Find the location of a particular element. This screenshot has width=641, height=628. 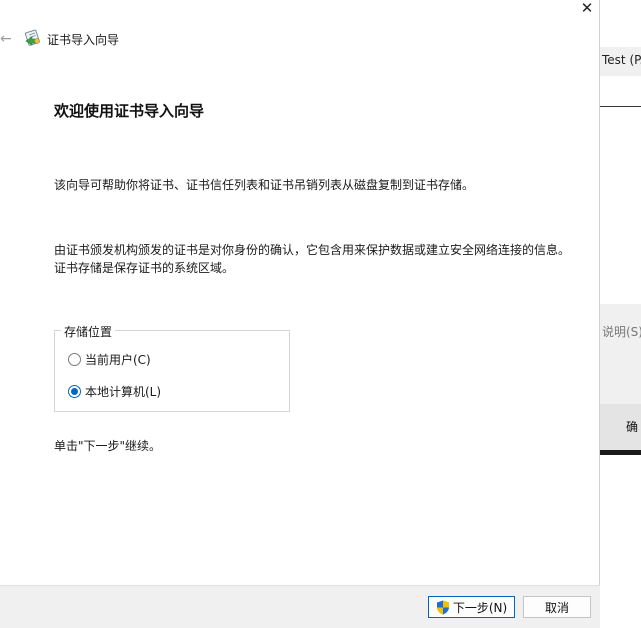

radio-local-machine-circle is located at coordinates (74, 391).